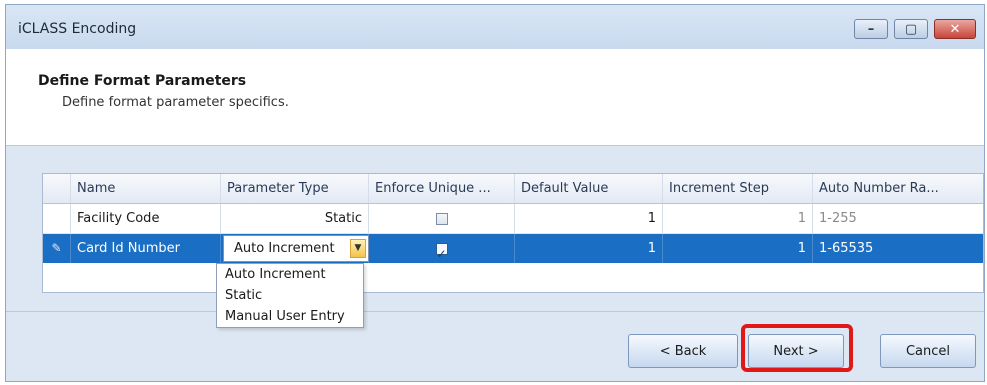  What do you see at coordinates (77, 29) in the screenshot?
I see `window-title: iCLASS Encoding` at bounding box center [77, 29].